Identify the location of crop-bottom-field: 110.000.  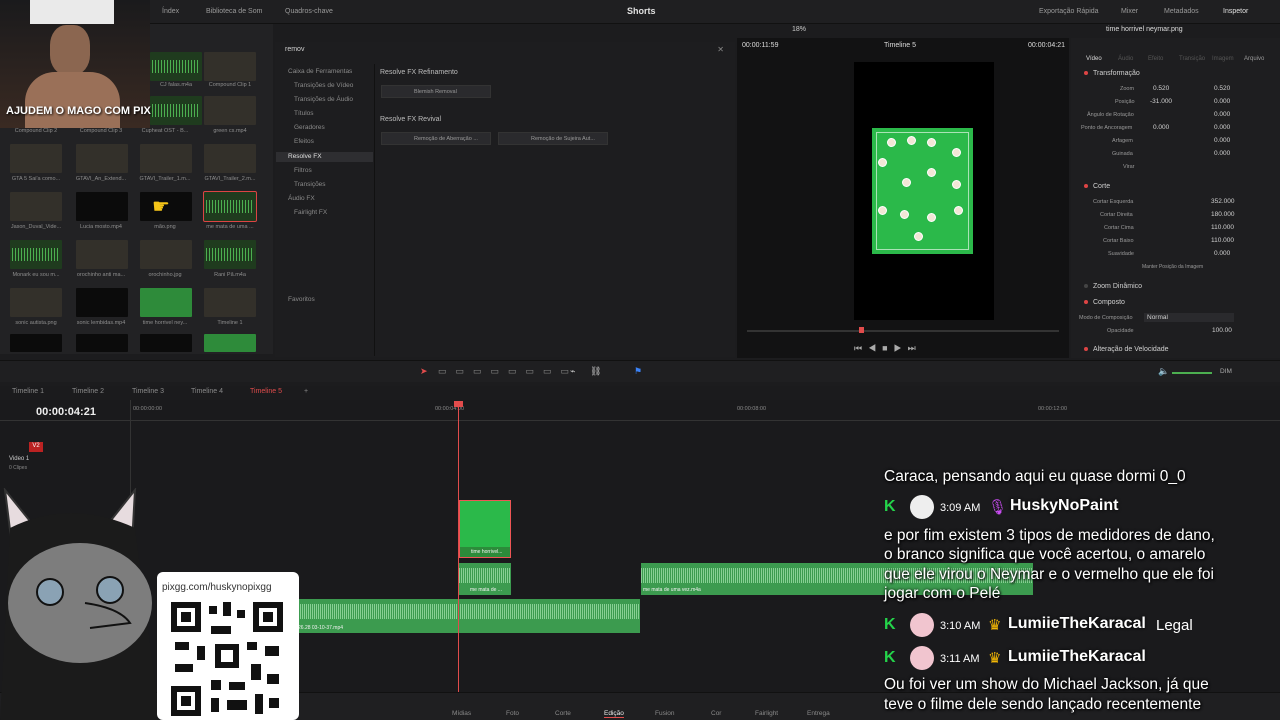
(1222, 240).